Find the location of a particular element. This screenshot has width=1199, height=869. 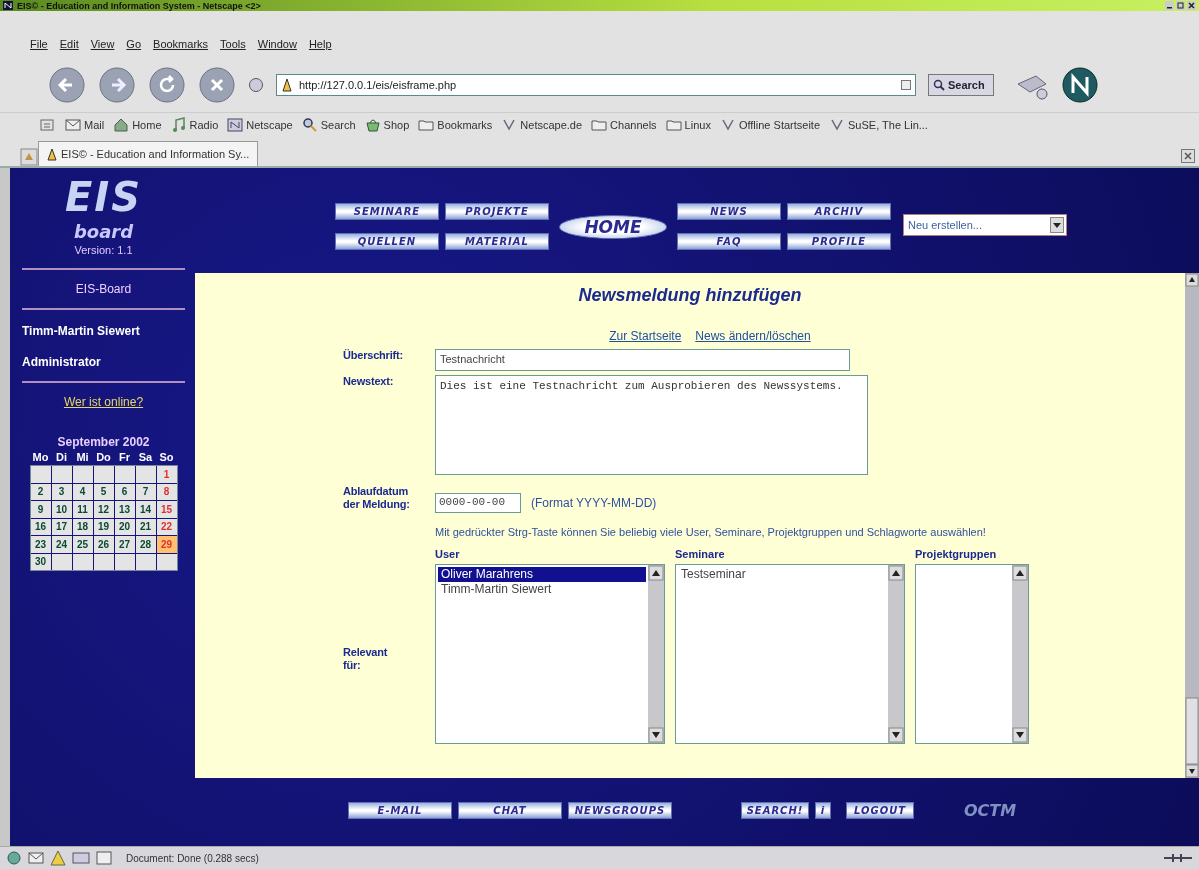

calendar-day: 27 is located at coordinates (124, 544).